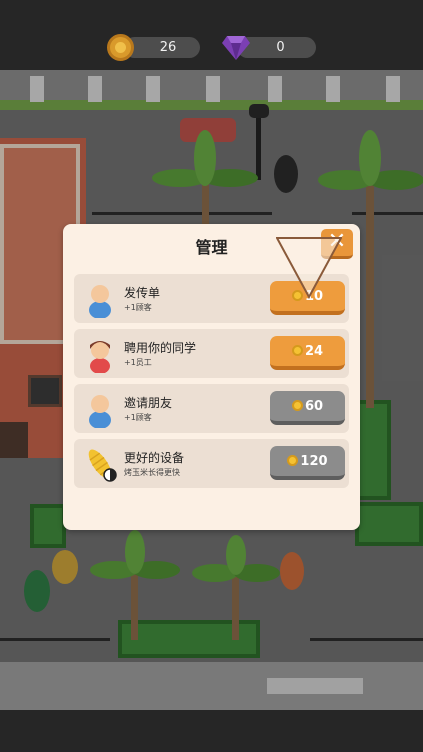 Image resolution: width=423 pixels, height=752 pixels. I want to click on coin-counter: 26, so click(162, 47).